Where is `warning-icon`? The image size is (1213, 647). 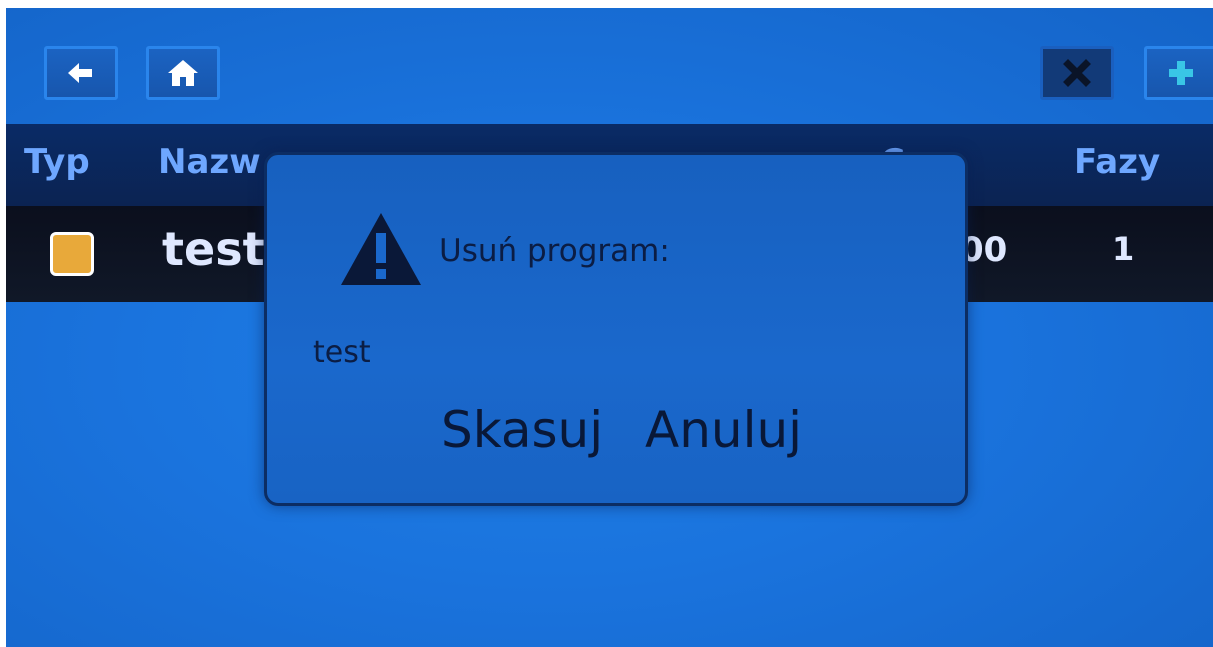 warning-icon is located at coordinates (381, 249).